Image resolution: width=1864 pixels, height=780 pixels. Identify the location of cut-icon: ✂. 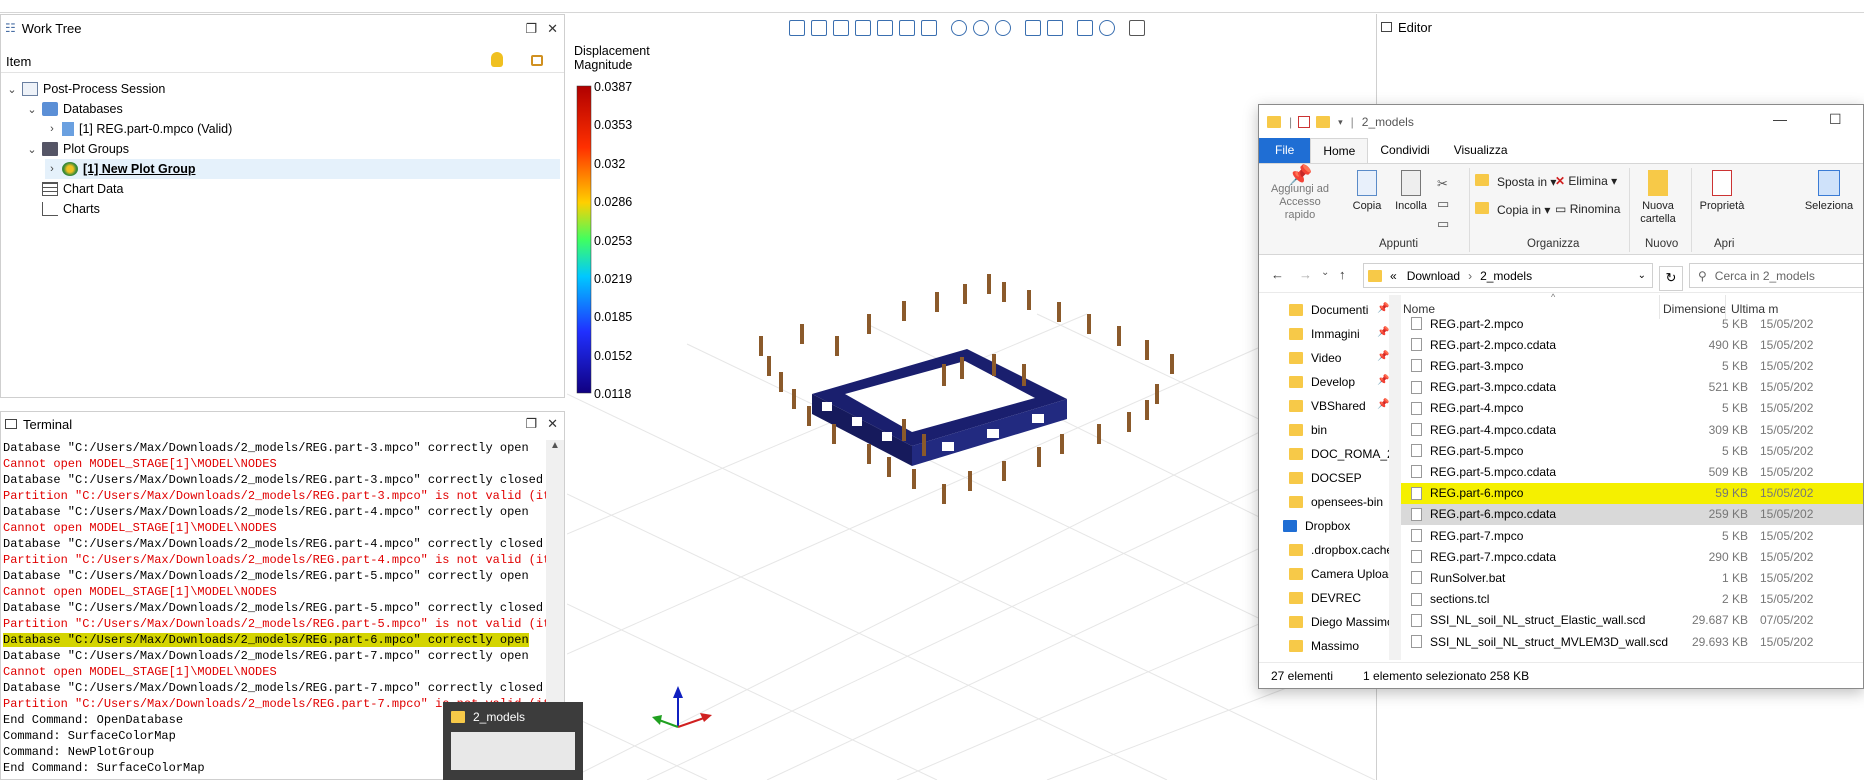
(1443, 184).